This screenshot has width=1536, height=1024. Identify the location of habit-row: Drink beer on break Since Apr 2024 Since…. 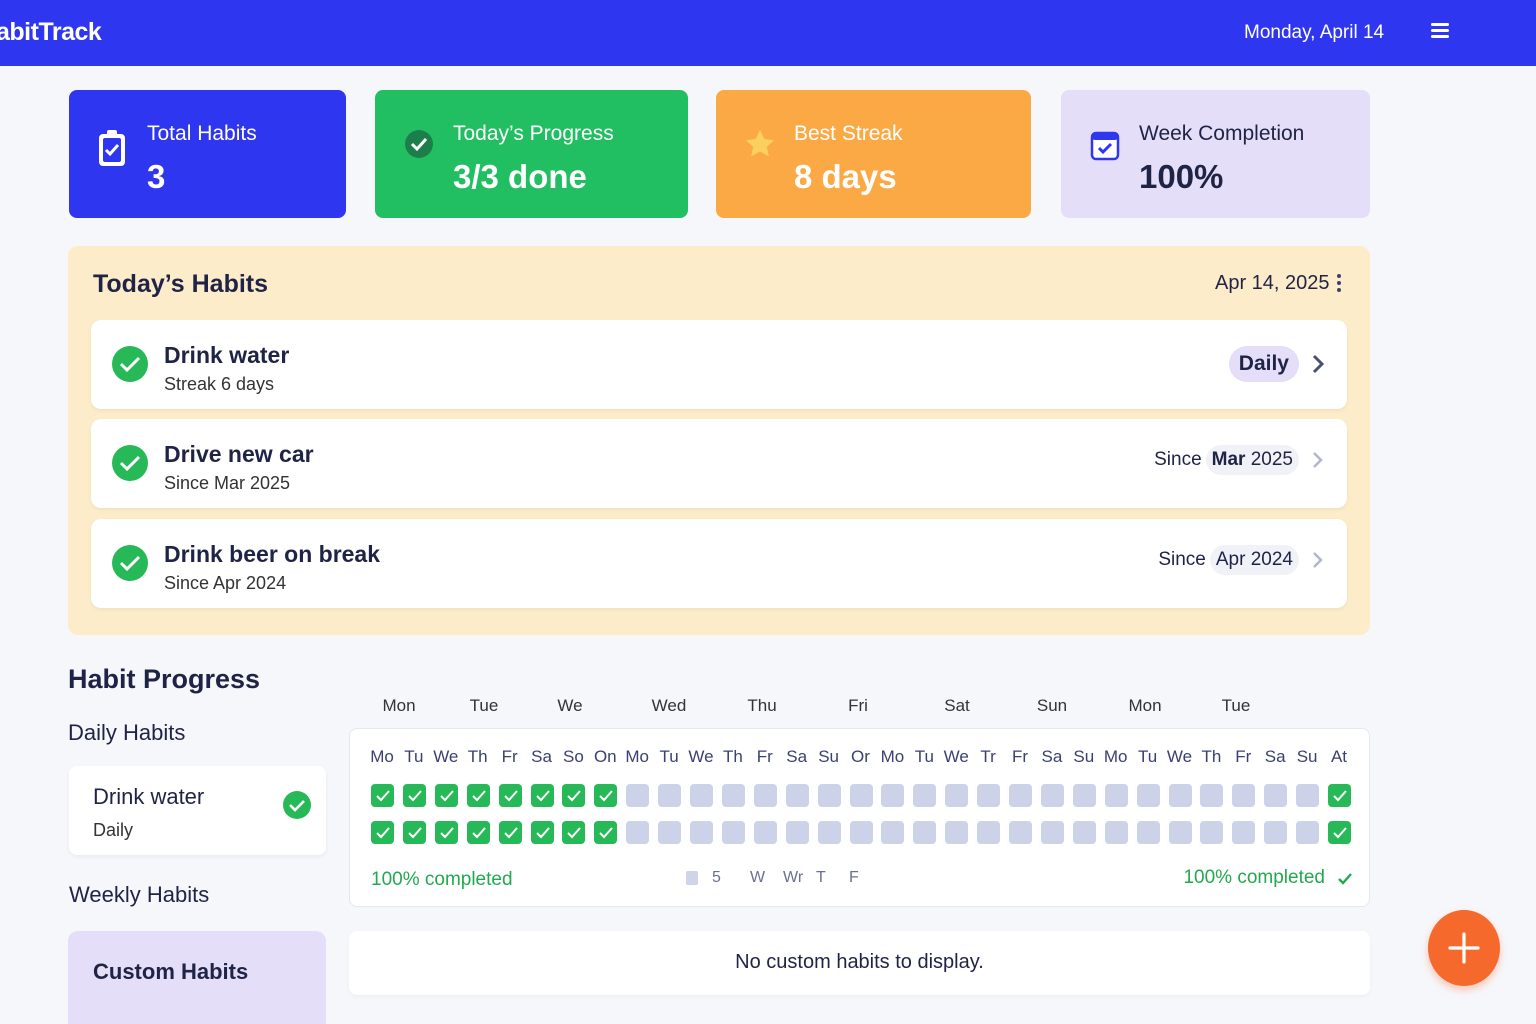
(719, 563).